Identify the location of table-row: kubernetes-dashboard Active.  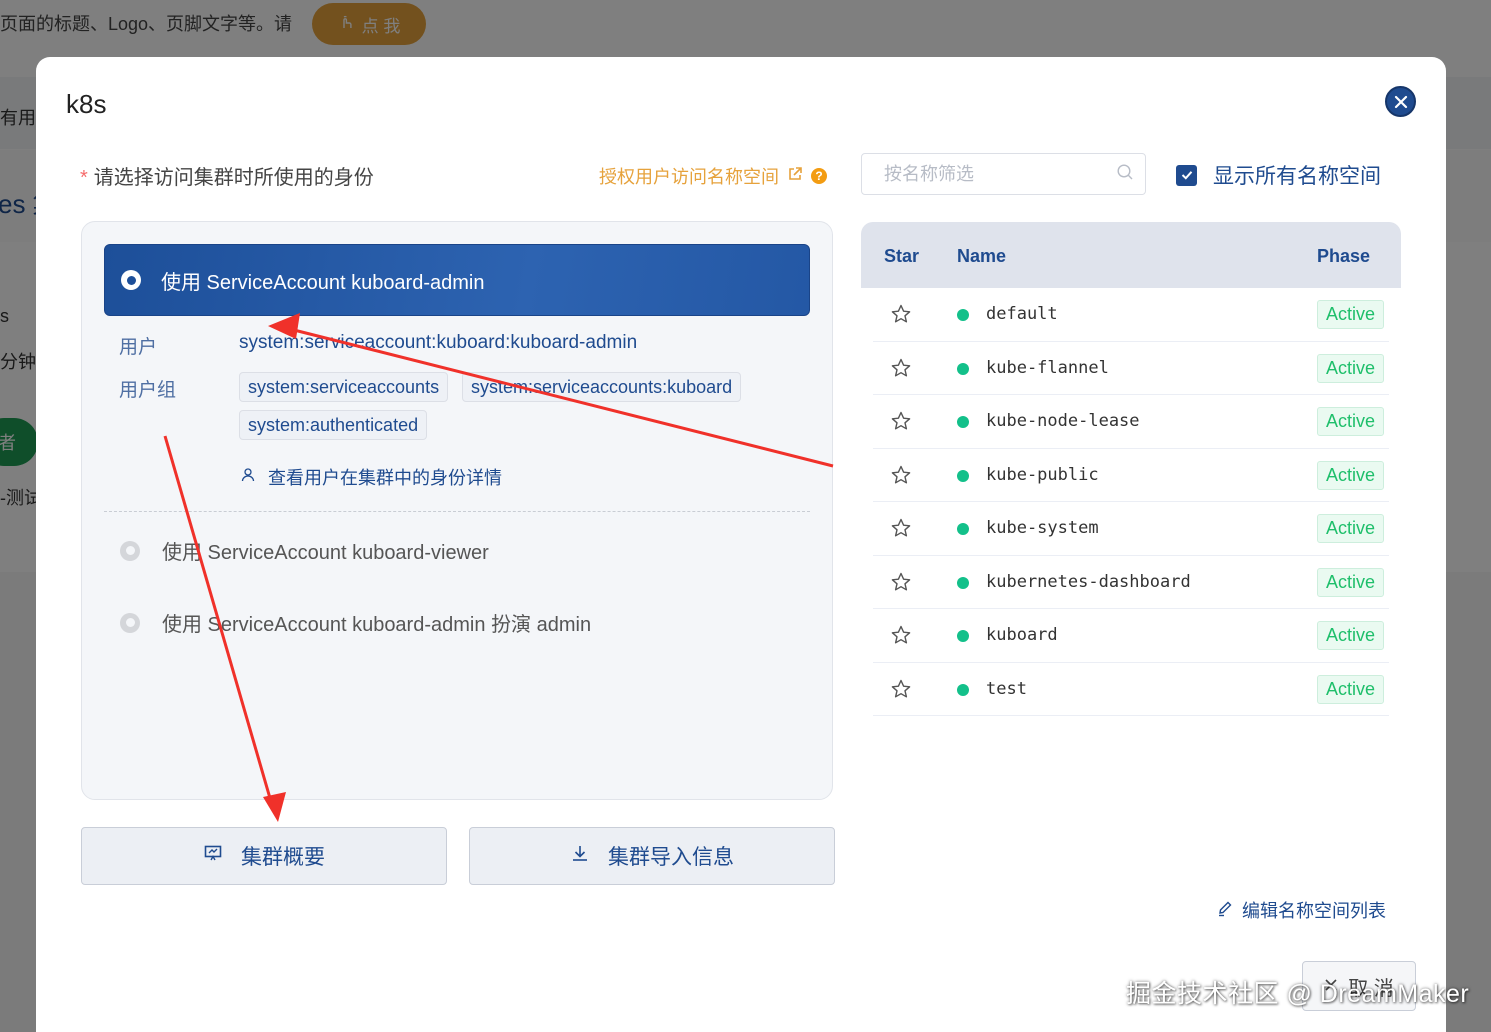
(1131, 582).